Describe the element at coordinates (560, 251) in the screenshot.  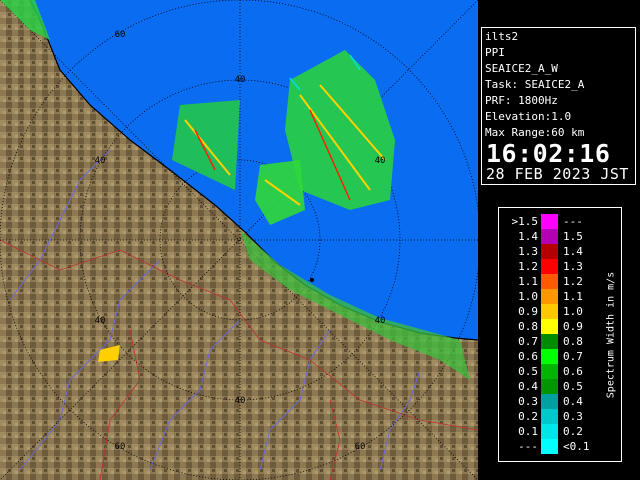
I see `legend-row: 1.3 1.4` at that location.